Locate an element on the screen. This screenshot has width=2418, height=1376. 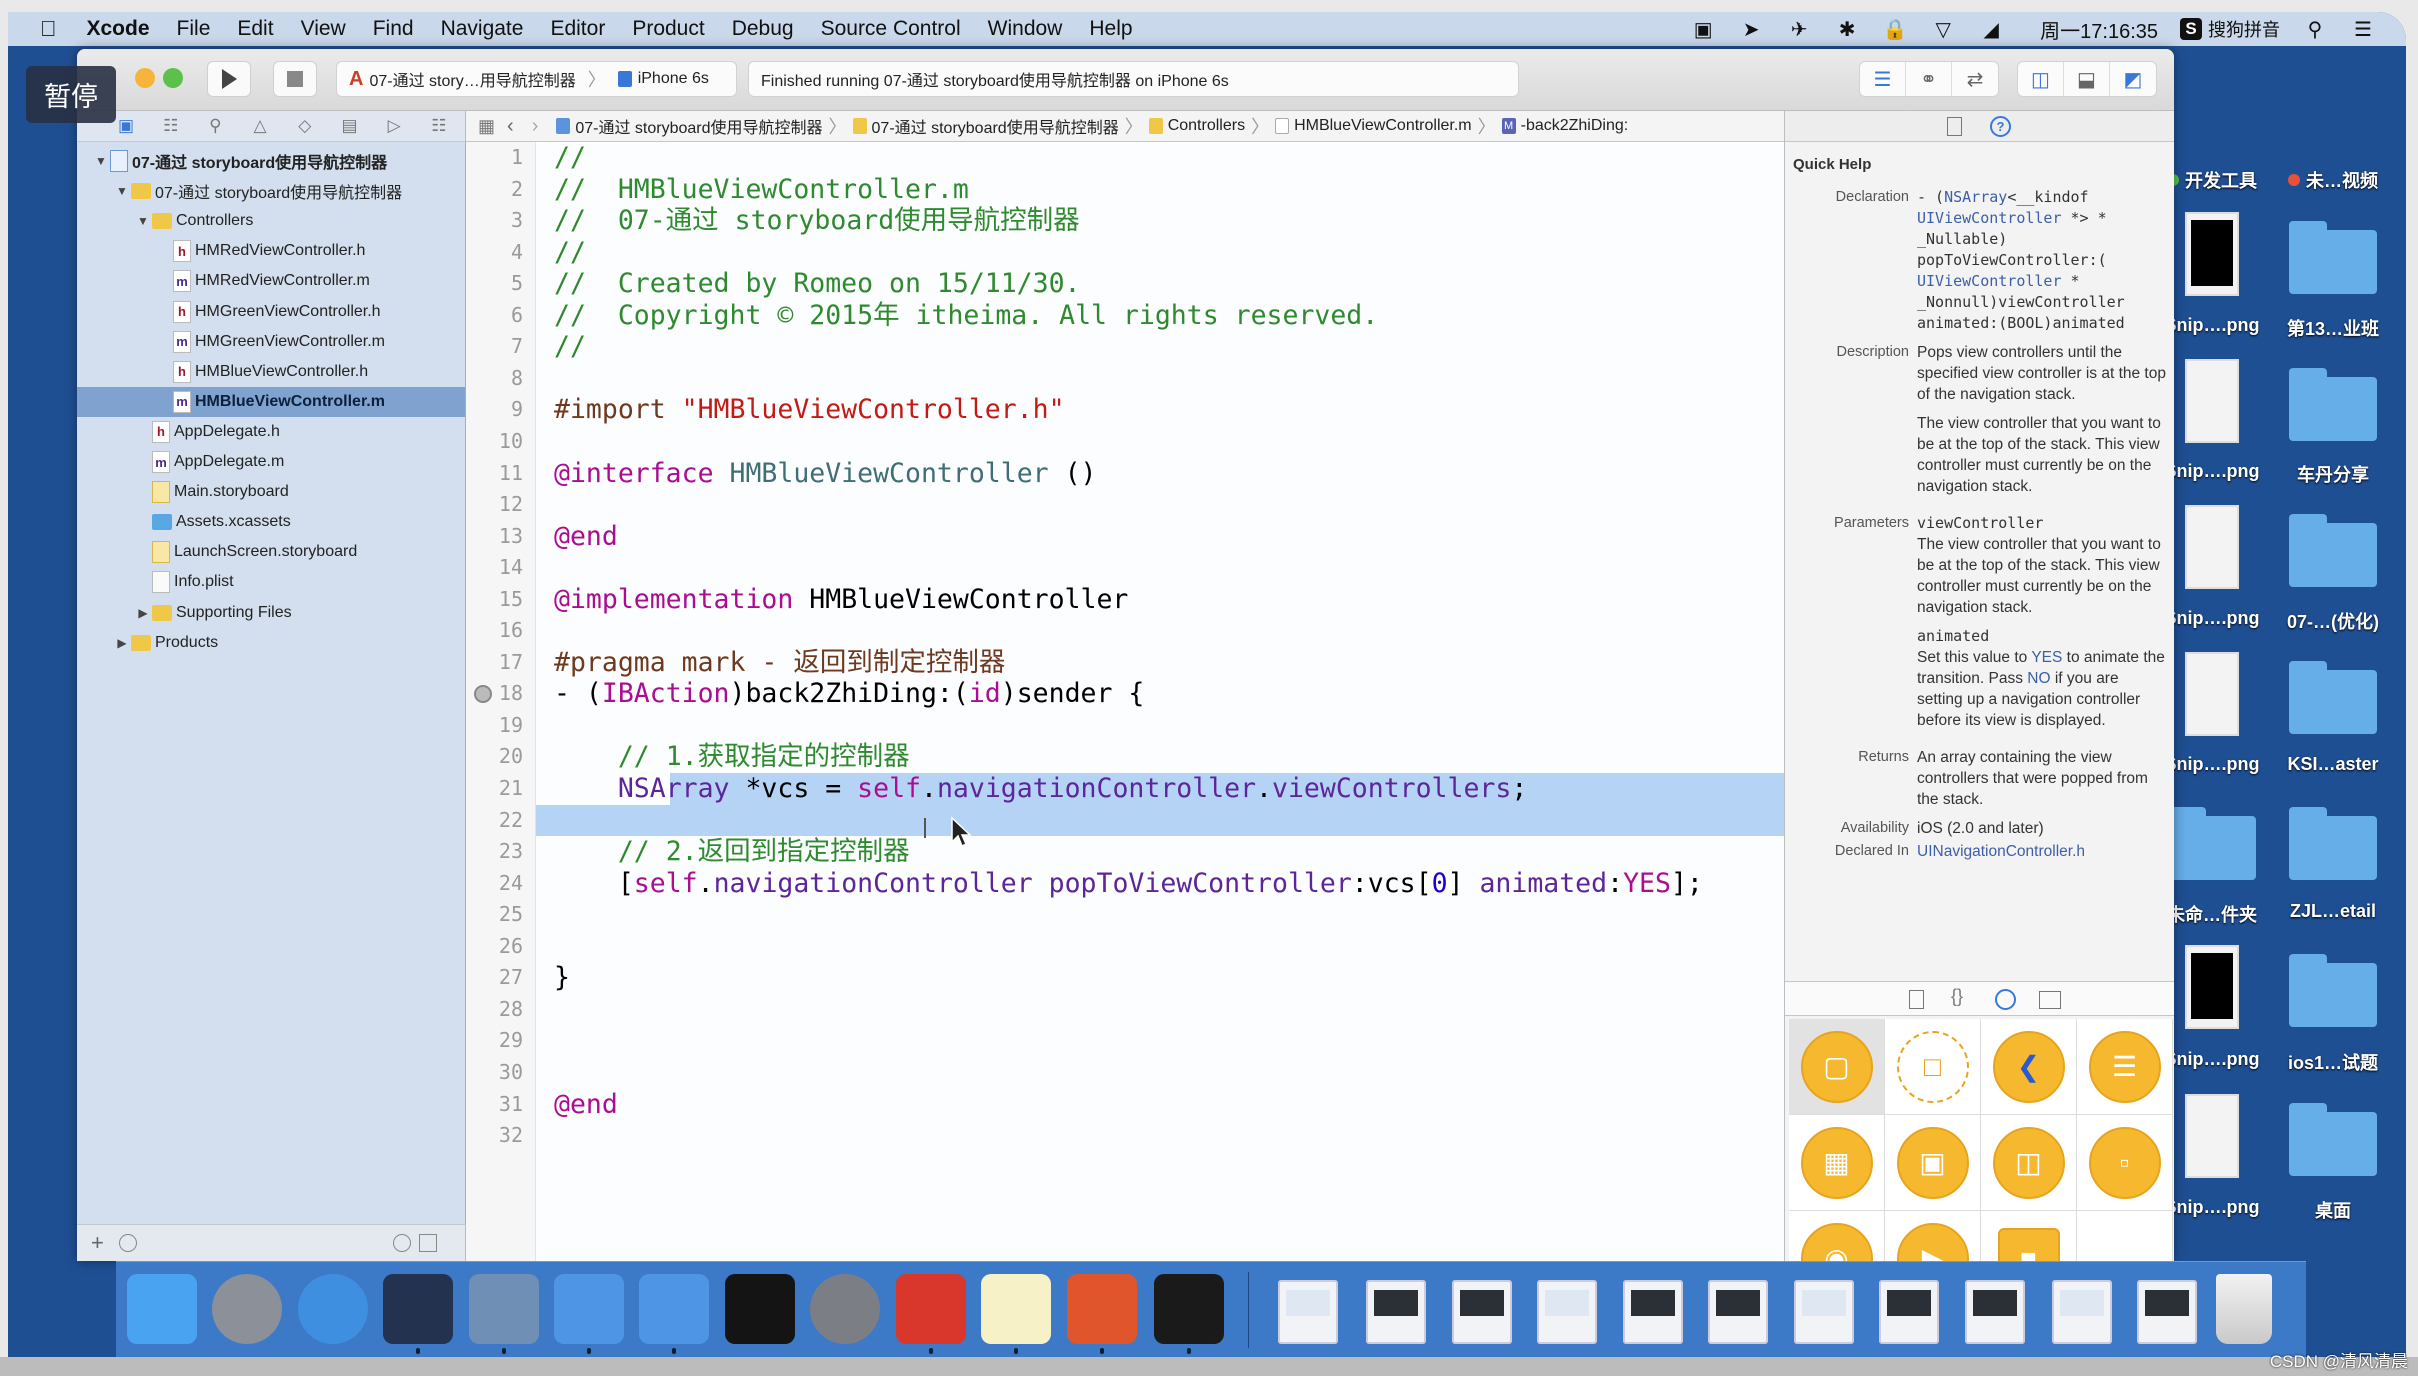
object-library-icon is located at coordinates (2005, 999).